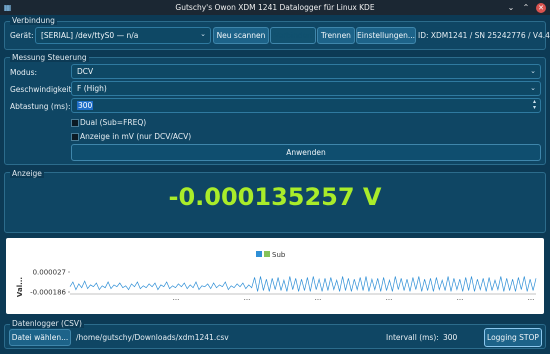  Describe the element at coordinates (152, 337) in the screenshot. I see `file-path-text: /home/gutschy/Downloads/xdm1241.csv` at that location.